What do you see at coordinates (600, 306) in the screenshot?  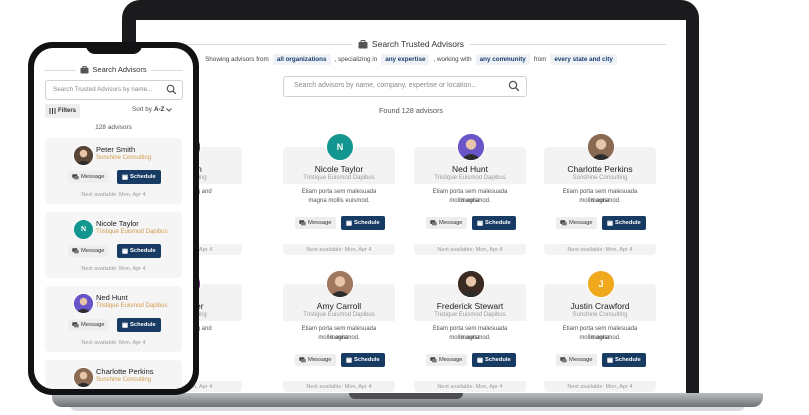 I see `advisor-name: Justin Crawford` at bounding box center [600, 306].